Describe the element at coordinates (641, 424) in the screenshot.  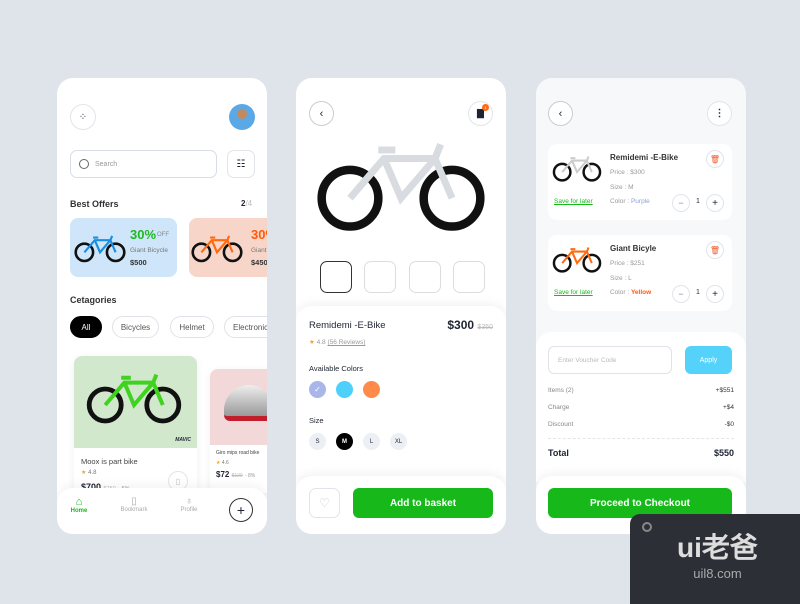
I see `summary-row: Discount -$0` at that location.